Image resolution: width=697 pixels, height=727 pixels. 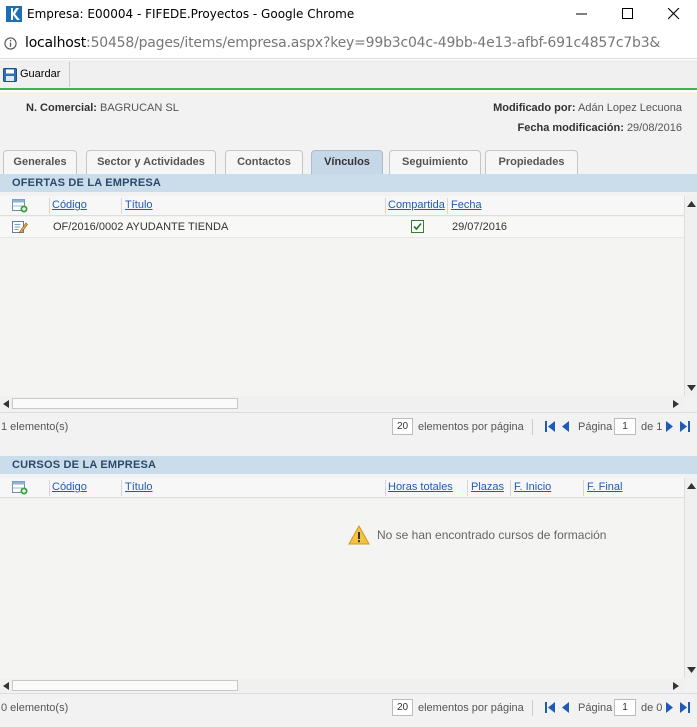 I want to click on info-icon, so click(x=10, y=43).